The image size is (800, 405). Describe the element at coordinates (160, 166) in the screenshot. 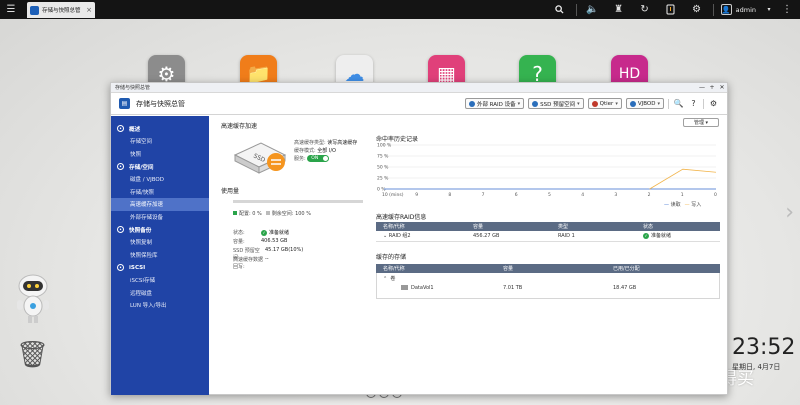

I see `sidebar-group-1: • 存储/空间` at that location.